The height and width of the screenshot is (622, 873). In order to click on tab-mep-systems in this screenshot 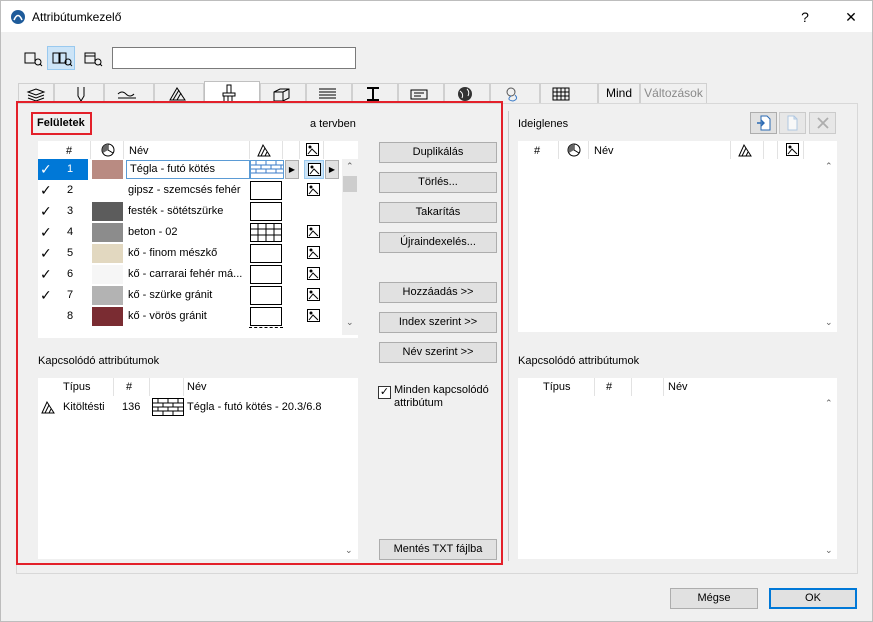, I will do `click(515, 93)`.